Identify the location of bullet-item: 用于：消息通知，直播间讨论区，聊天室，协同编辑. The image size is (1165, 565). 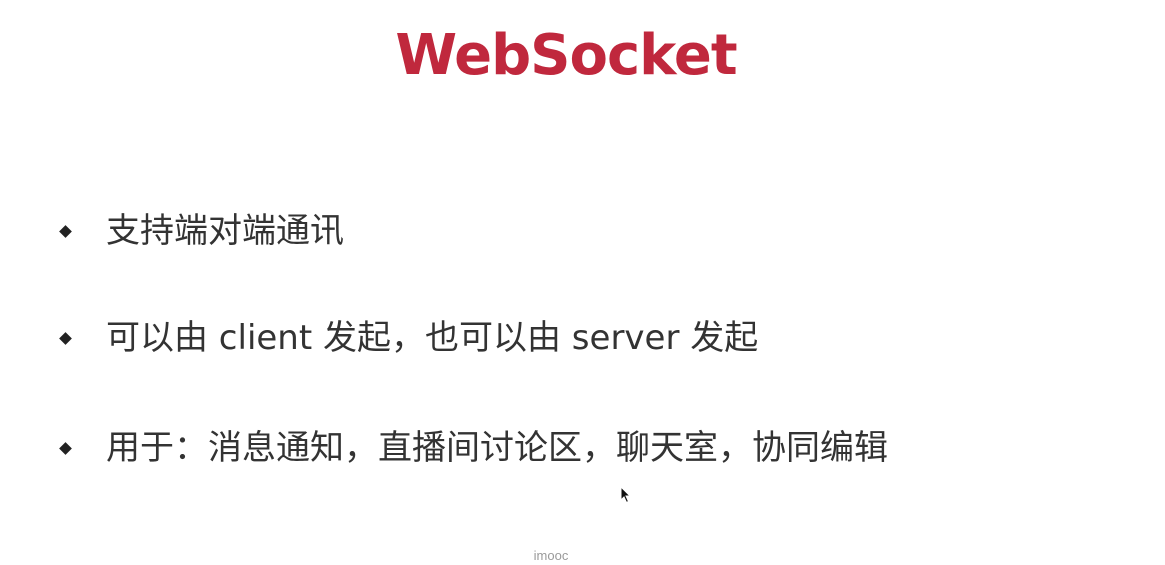
(473, 448).